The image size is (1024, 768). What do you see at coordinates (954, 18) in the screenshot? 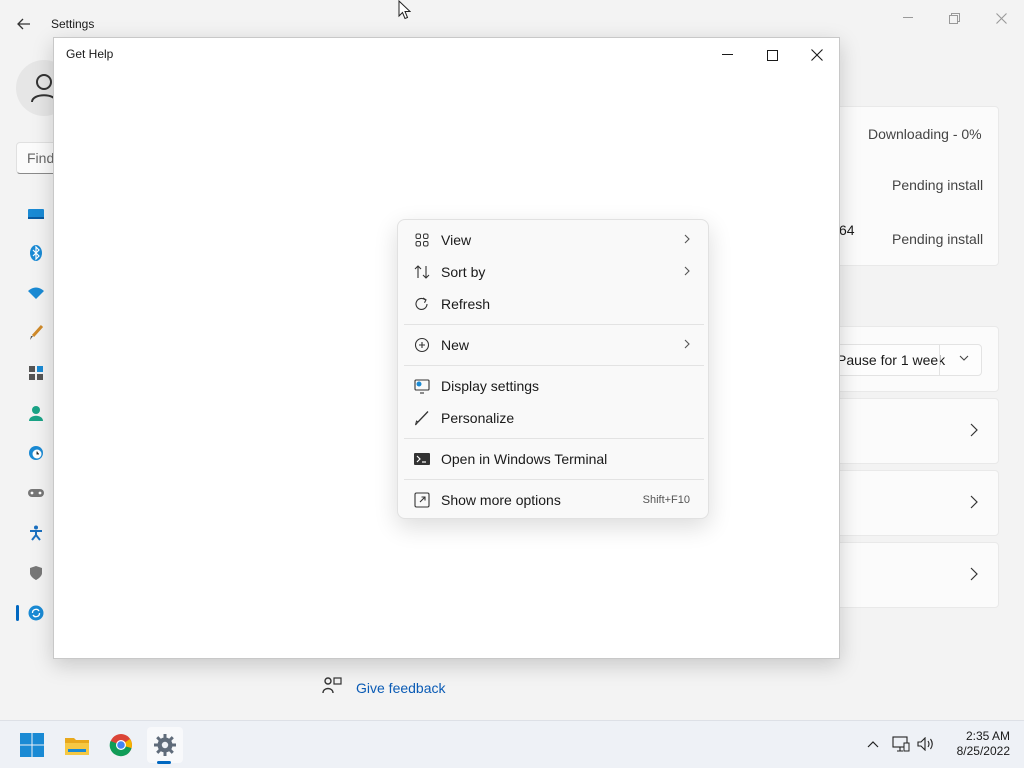
I see `restore-icon` at bounding box center [954, 18].